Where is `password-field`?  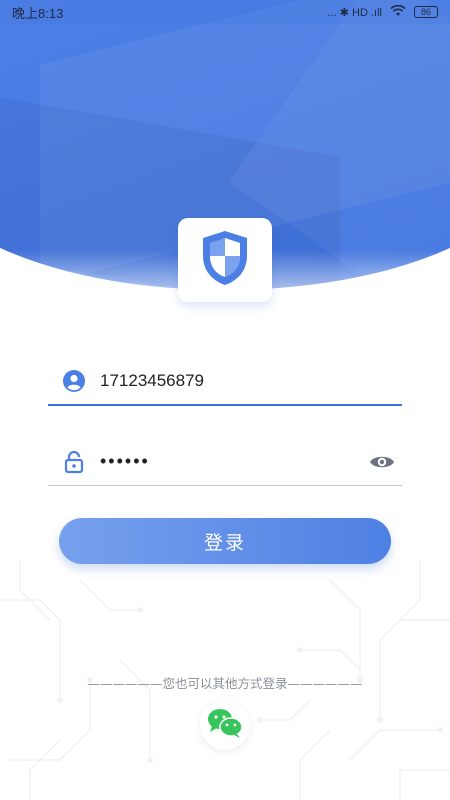
password-field is located at coordinates (225, 462).